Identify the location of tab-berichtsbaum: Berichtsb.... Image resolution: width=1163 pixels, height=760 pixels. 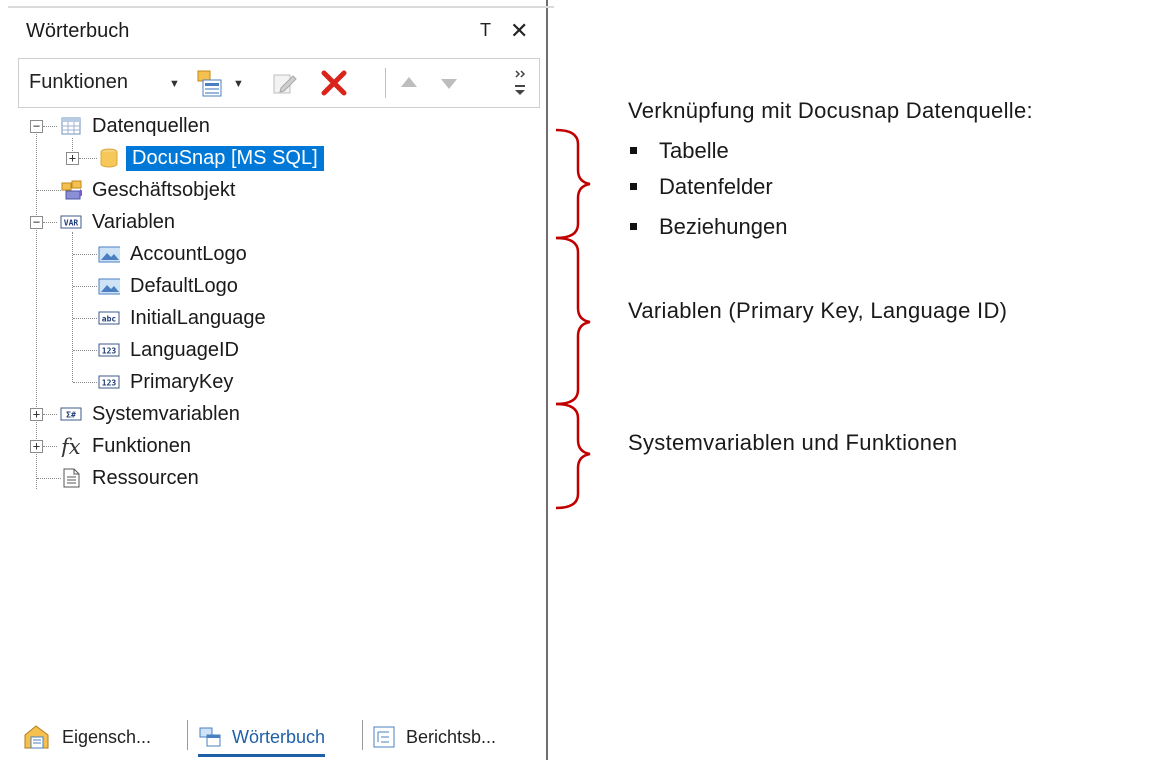
(434, 737).